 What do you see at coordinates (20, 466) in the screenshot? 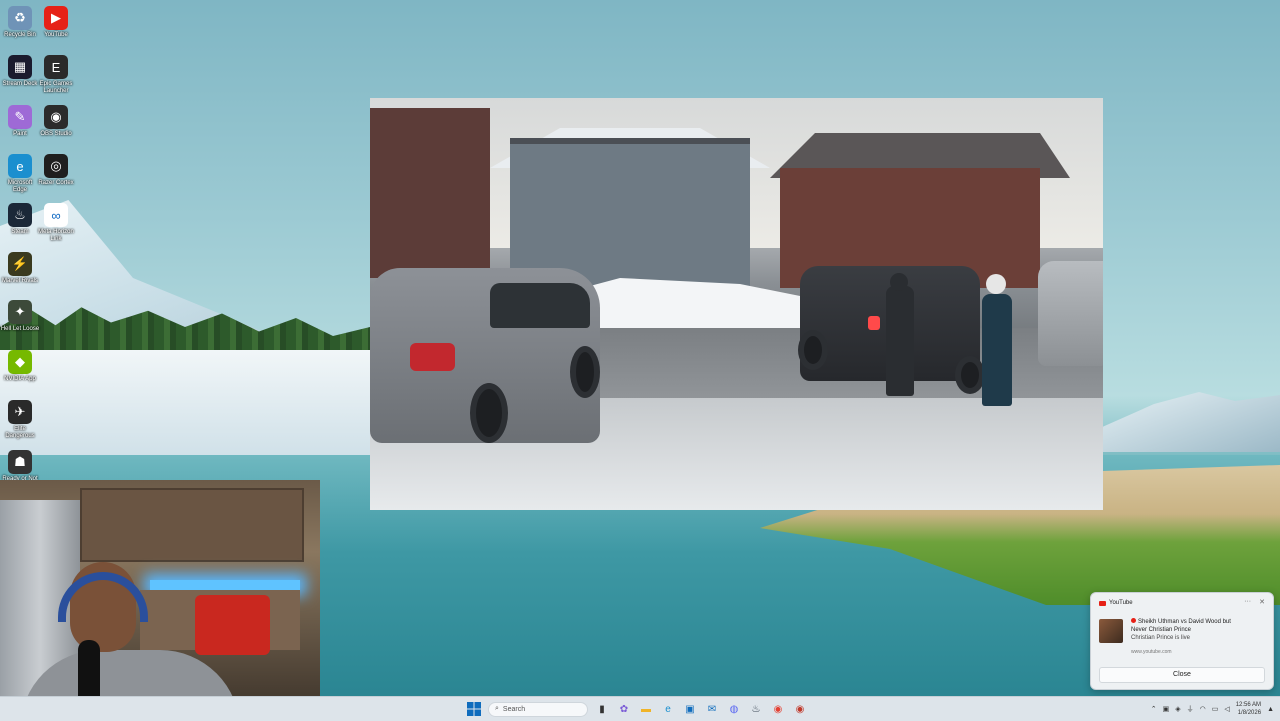
I see `desktop-icon-ready-or-not: ☗ Ready or Not` at bounding box center [20, 466].